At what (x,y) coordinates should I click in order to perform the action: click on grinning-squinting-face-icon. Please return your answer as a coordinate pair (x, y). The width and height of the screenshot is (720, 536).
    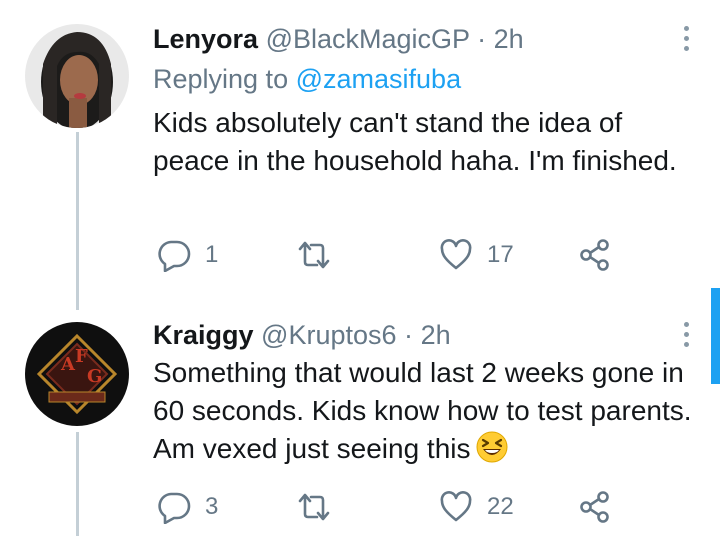
    Looking at the image, I should click on (491, 447).